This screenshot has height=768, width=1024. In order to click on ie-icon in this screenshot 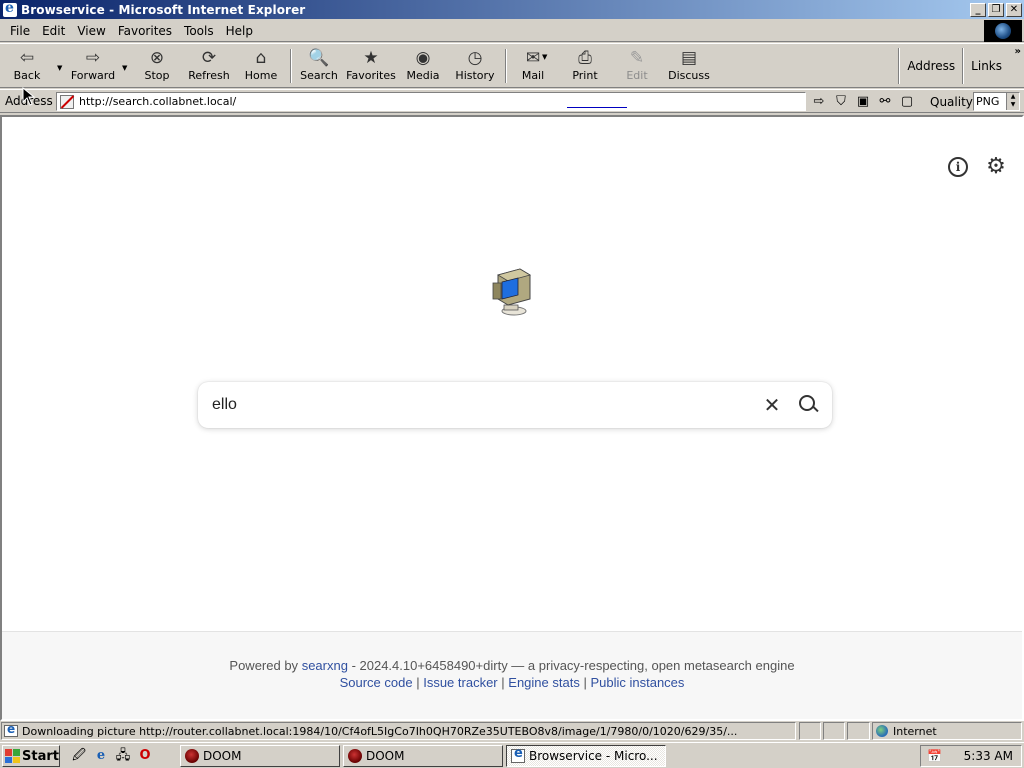, I will do `click(518, 754)`.